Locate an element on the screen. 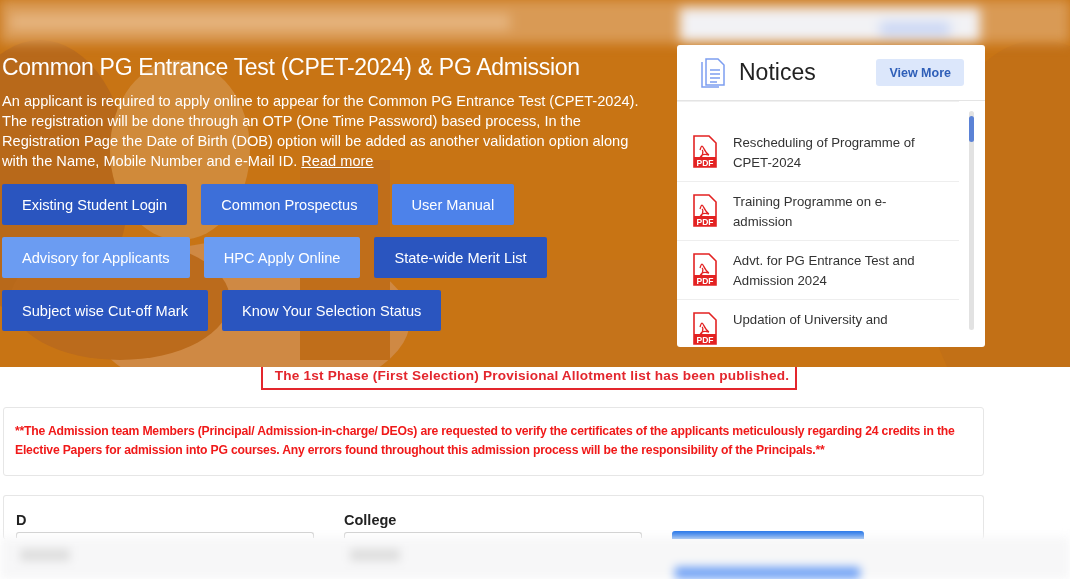 The height and width of the screenshot is (579, 1070). notice-item: PDF Advt. for PG Entrance Test and Admission 2024 is located at coordinates (818, 270).